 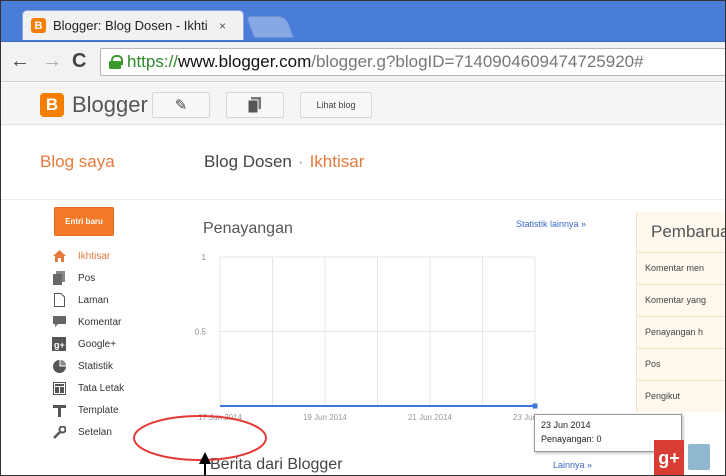 What do you see at coordinates (116, 62) in the screenshot?
I see `lock-icon` at bounding box center [116, 62].